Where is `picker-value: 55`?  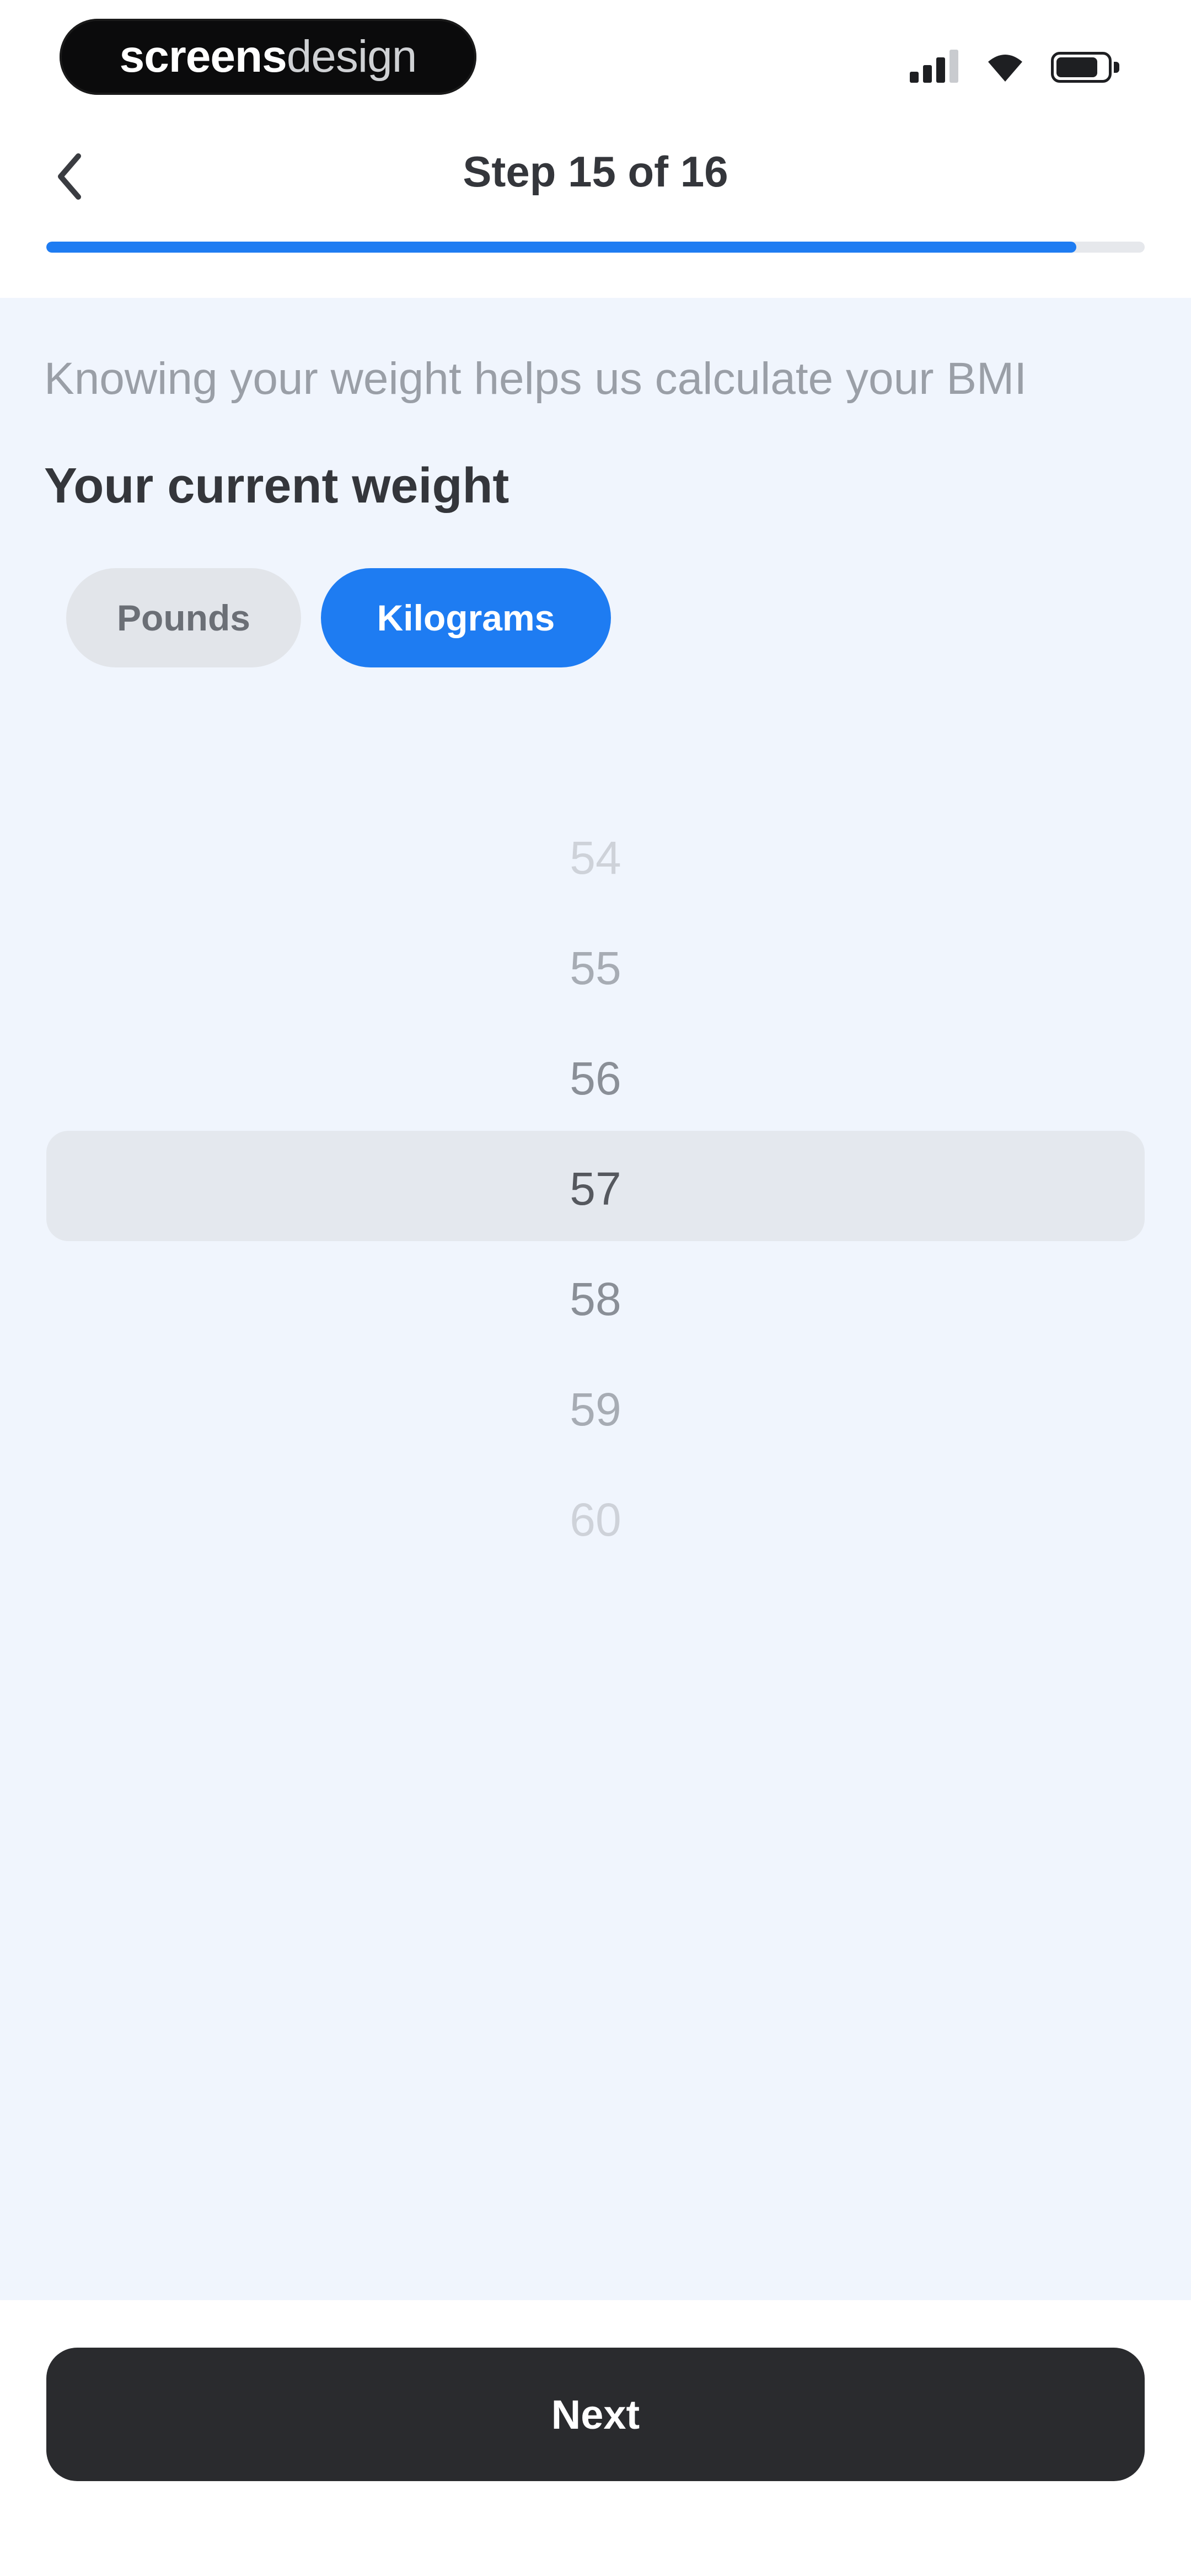 picker-value: 55 is located at coordinates (595, 968).